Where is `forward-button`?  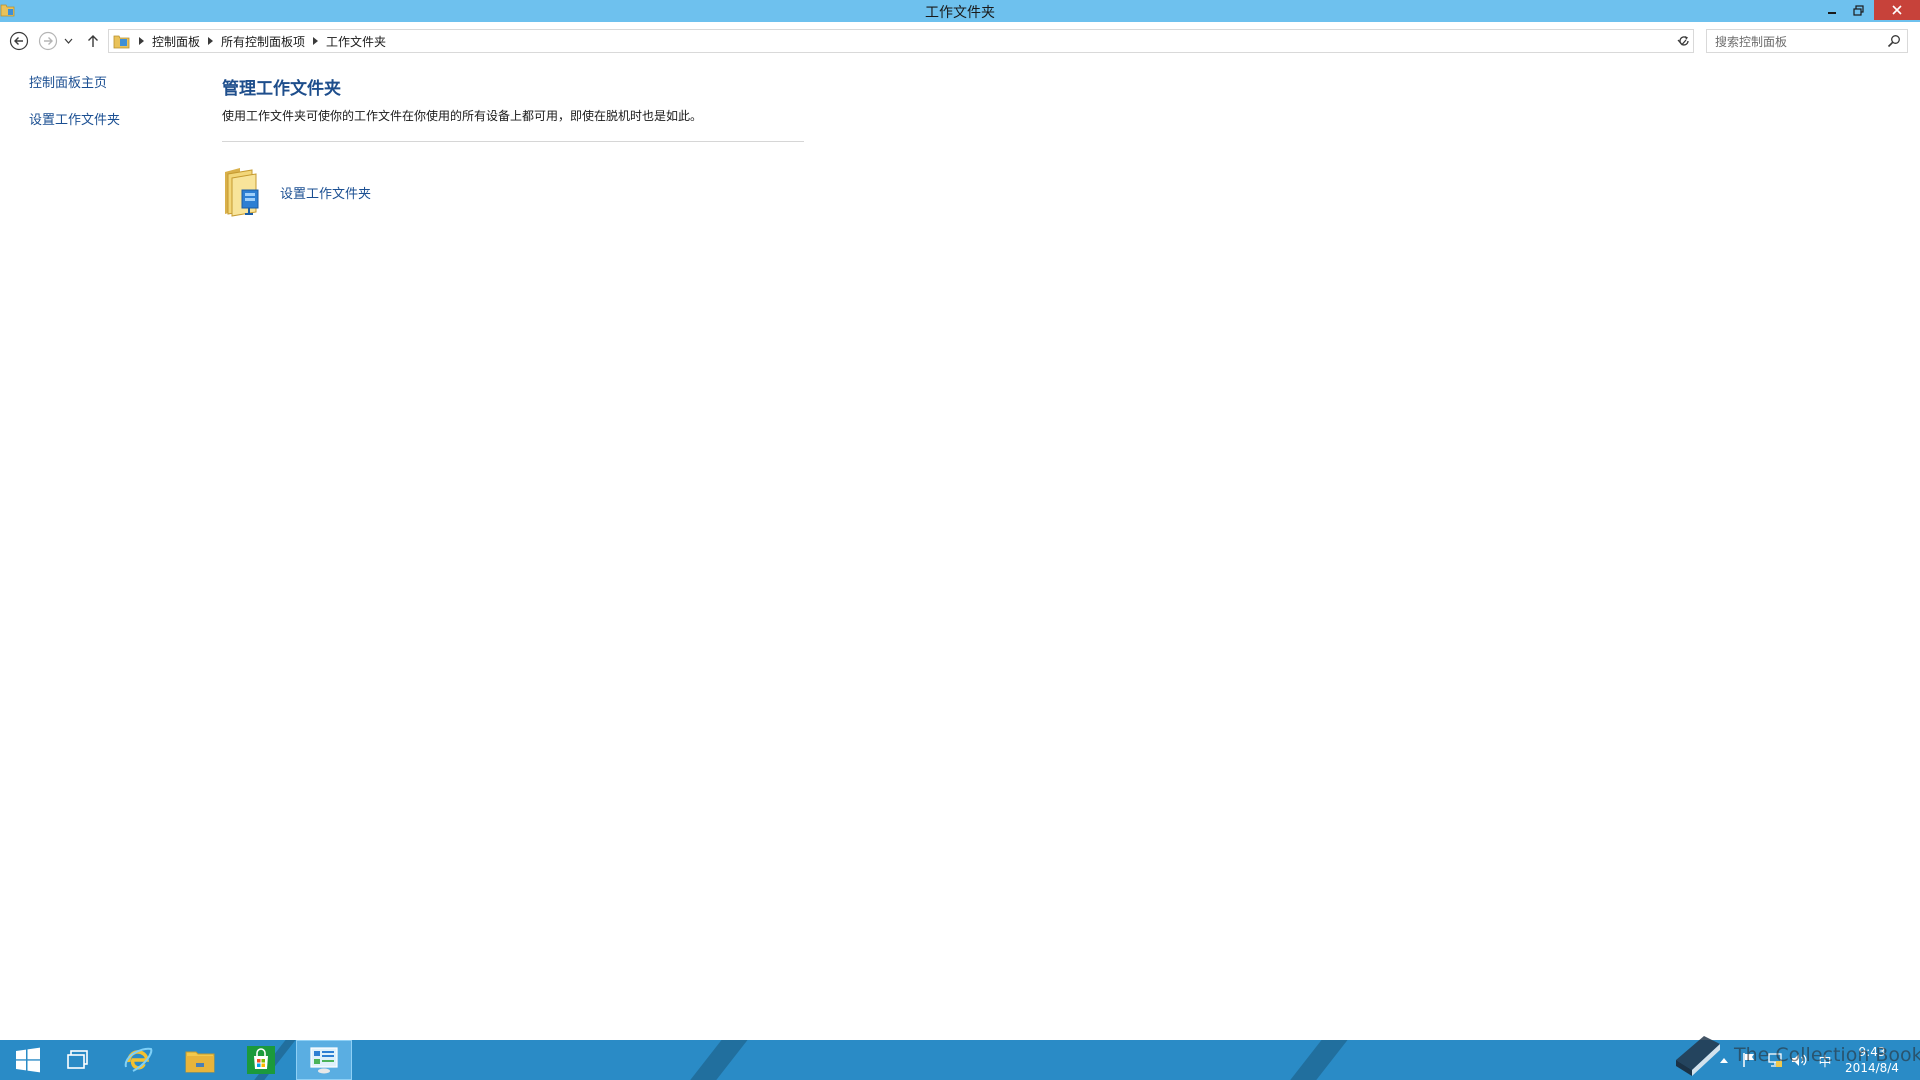
forward-button is located at coordinates (48, 41).